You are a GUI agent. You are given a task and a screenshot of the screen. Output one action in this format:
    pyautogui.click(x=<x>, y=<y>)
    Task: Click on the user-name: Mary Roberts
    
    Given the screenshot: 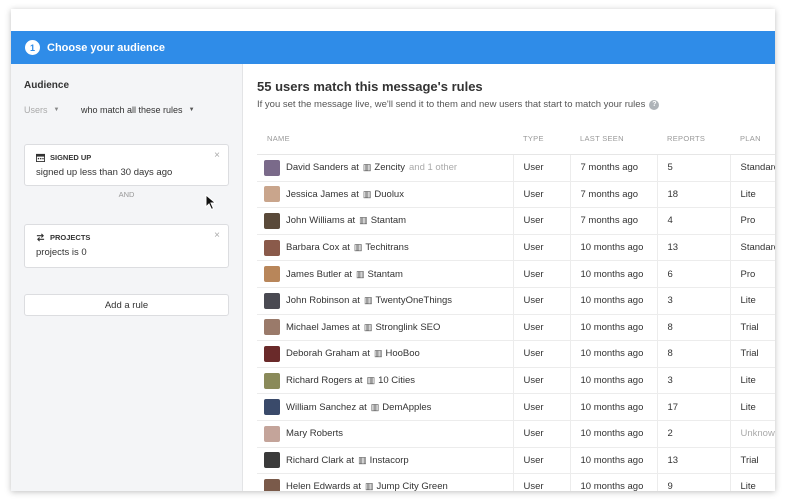 What is the action you would take?
    pyautogui.click(x=314, y=433)
    